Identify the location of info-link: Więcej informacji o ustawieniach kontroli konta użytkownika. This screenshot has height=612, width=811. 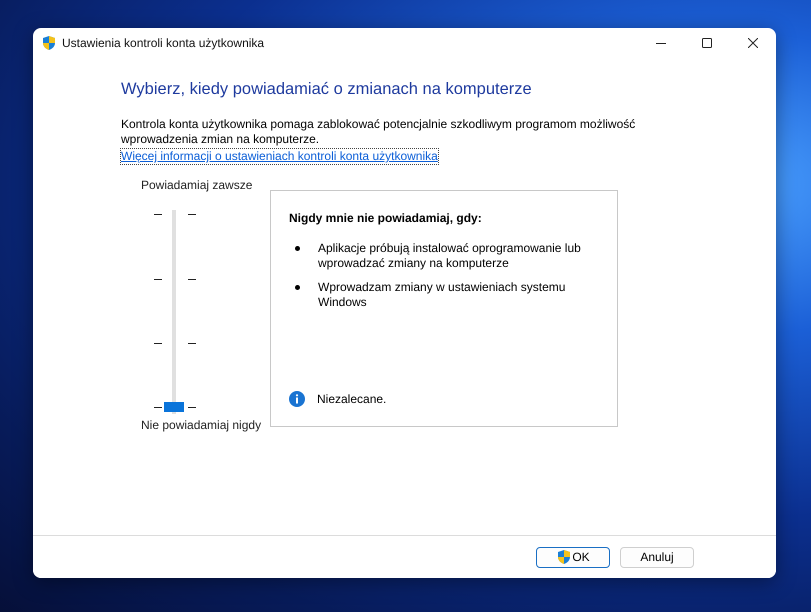
(279, 156).